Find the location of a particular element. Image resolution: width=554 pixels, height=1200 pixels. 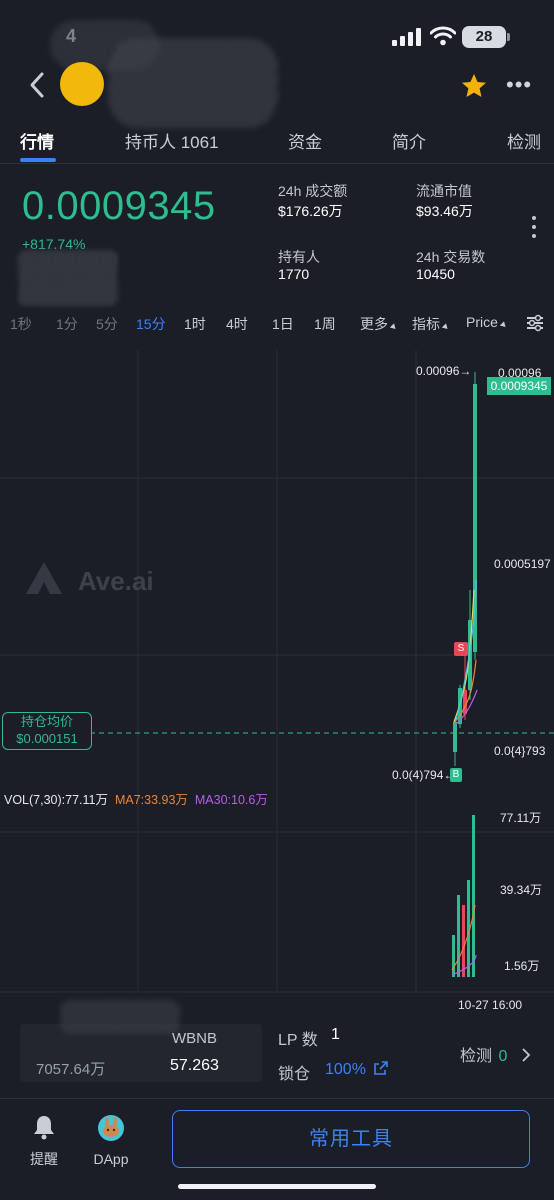

chart-watermark: Ave.ai is located at coordinates (116, 581).